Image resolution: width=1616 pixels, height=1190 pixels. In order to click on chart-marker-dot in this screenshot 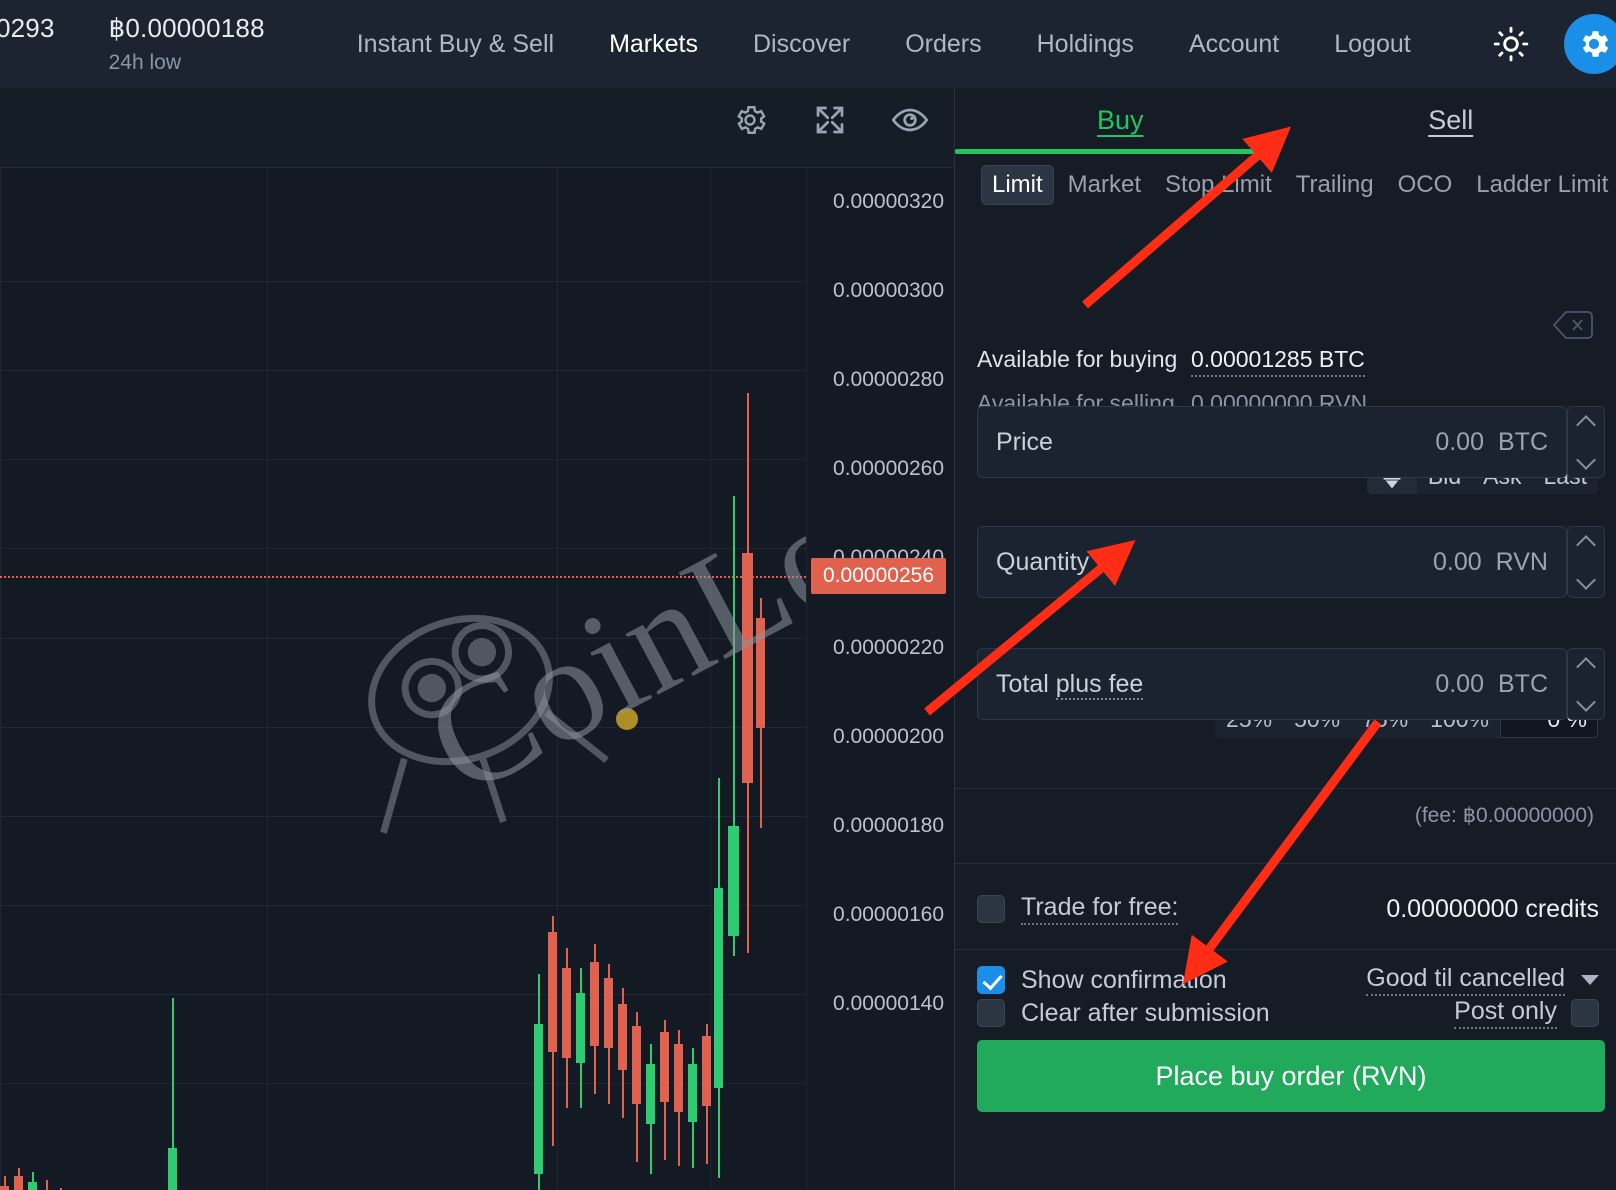, I will do `click(627, 719)`.